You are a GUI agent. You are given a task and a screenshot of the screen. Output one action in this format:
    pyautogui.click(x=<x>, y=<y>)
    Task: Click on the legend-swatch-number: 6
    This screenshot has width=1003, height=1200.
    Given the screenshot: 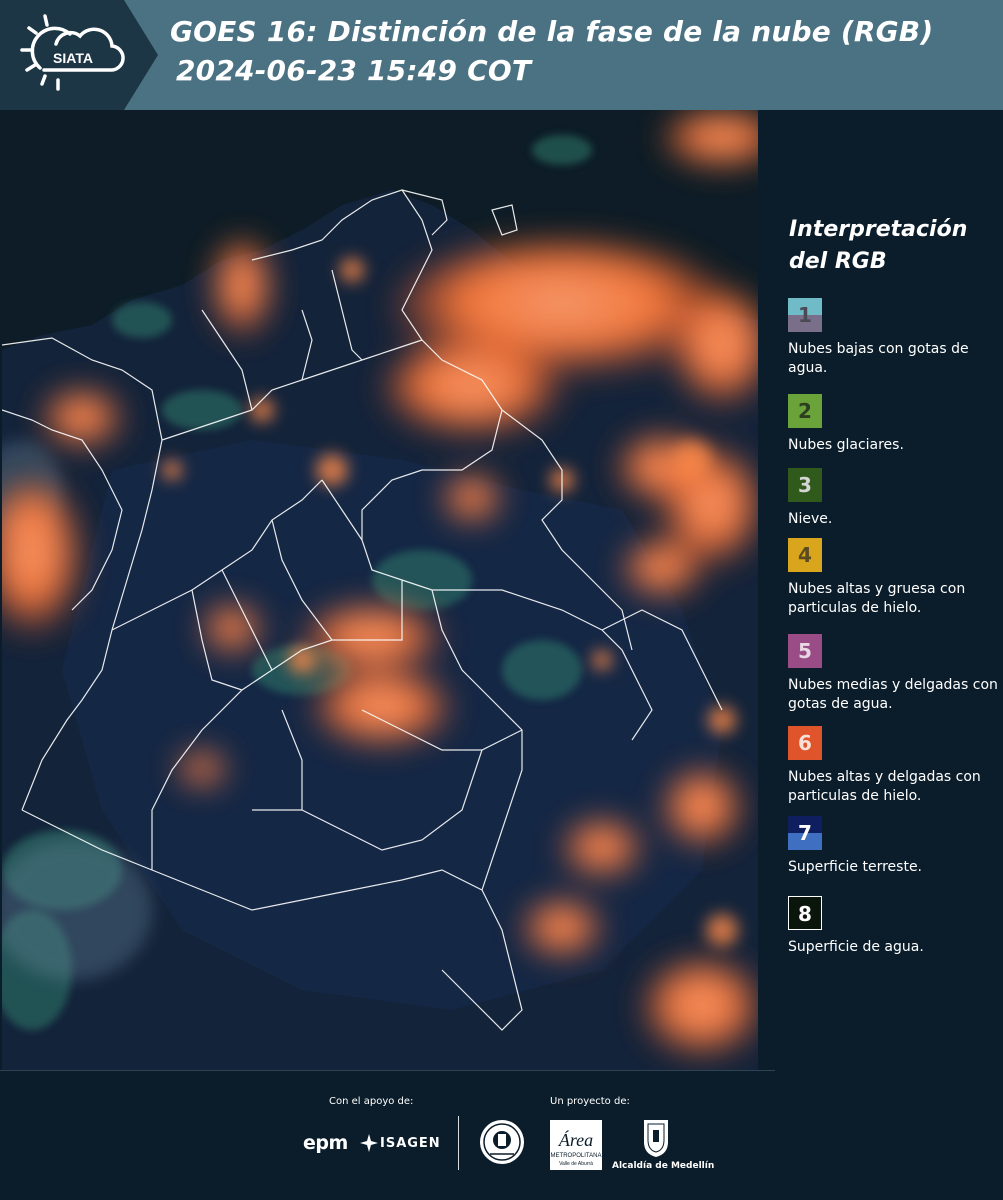 What is the action you would take?
    pyautogui.click(x=805, y=743)
    